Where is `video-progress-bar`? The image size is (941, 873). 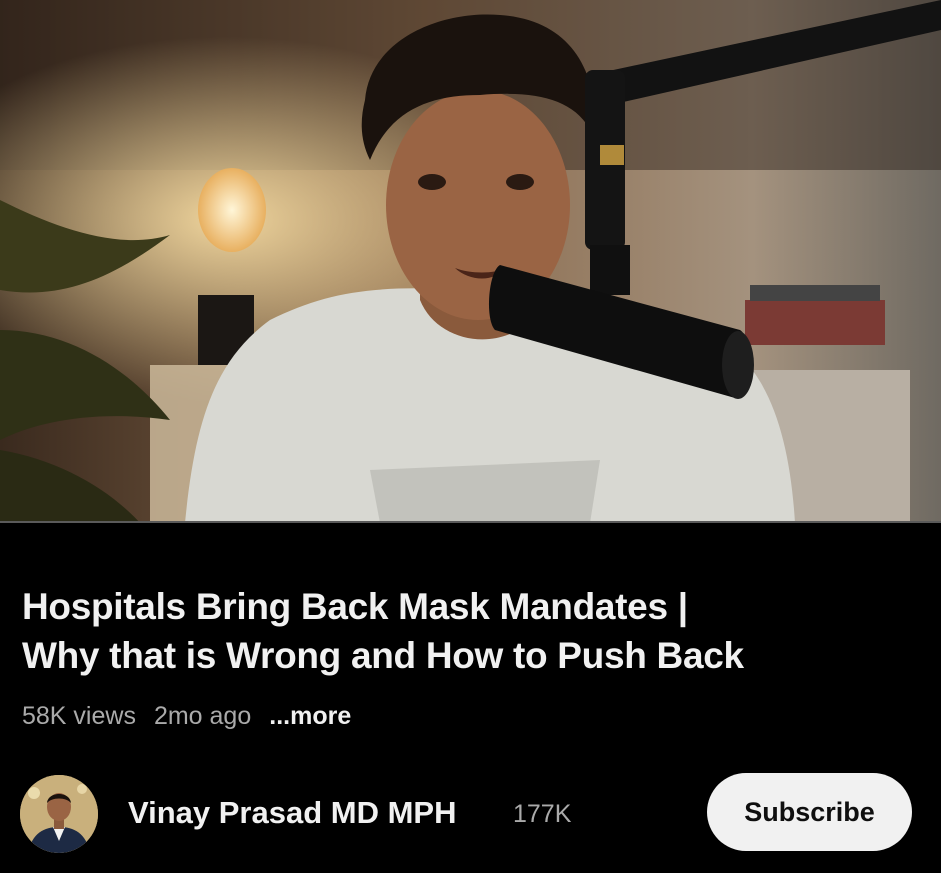 video-progress-bar is located at coordinates (470, 522).